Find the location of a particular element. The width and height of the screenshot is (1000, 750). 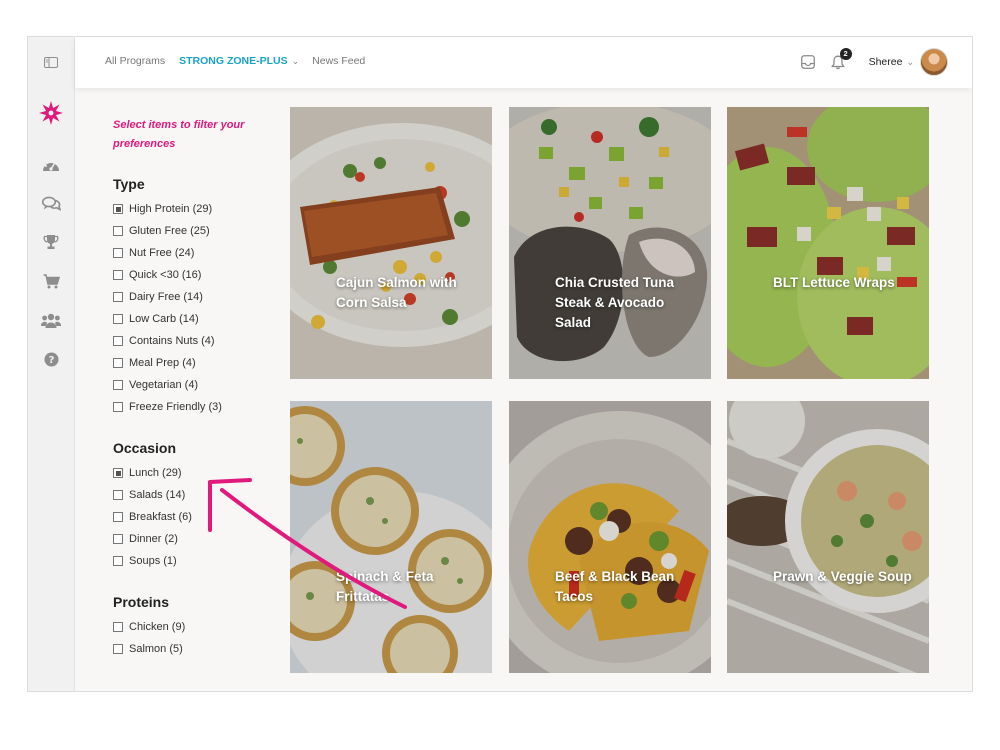

recipe-title: Beef & Black Bean Tacos is located at coordinates (615, 586).